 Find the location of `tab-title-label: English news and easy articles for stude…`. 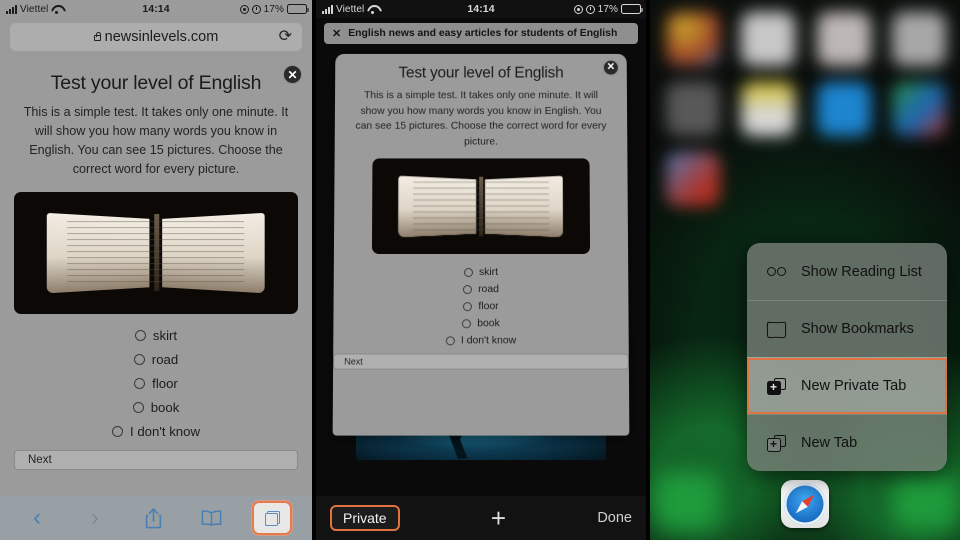

tab-title-label: English news and easy articles for stude… is located at coordinates (483, 33).